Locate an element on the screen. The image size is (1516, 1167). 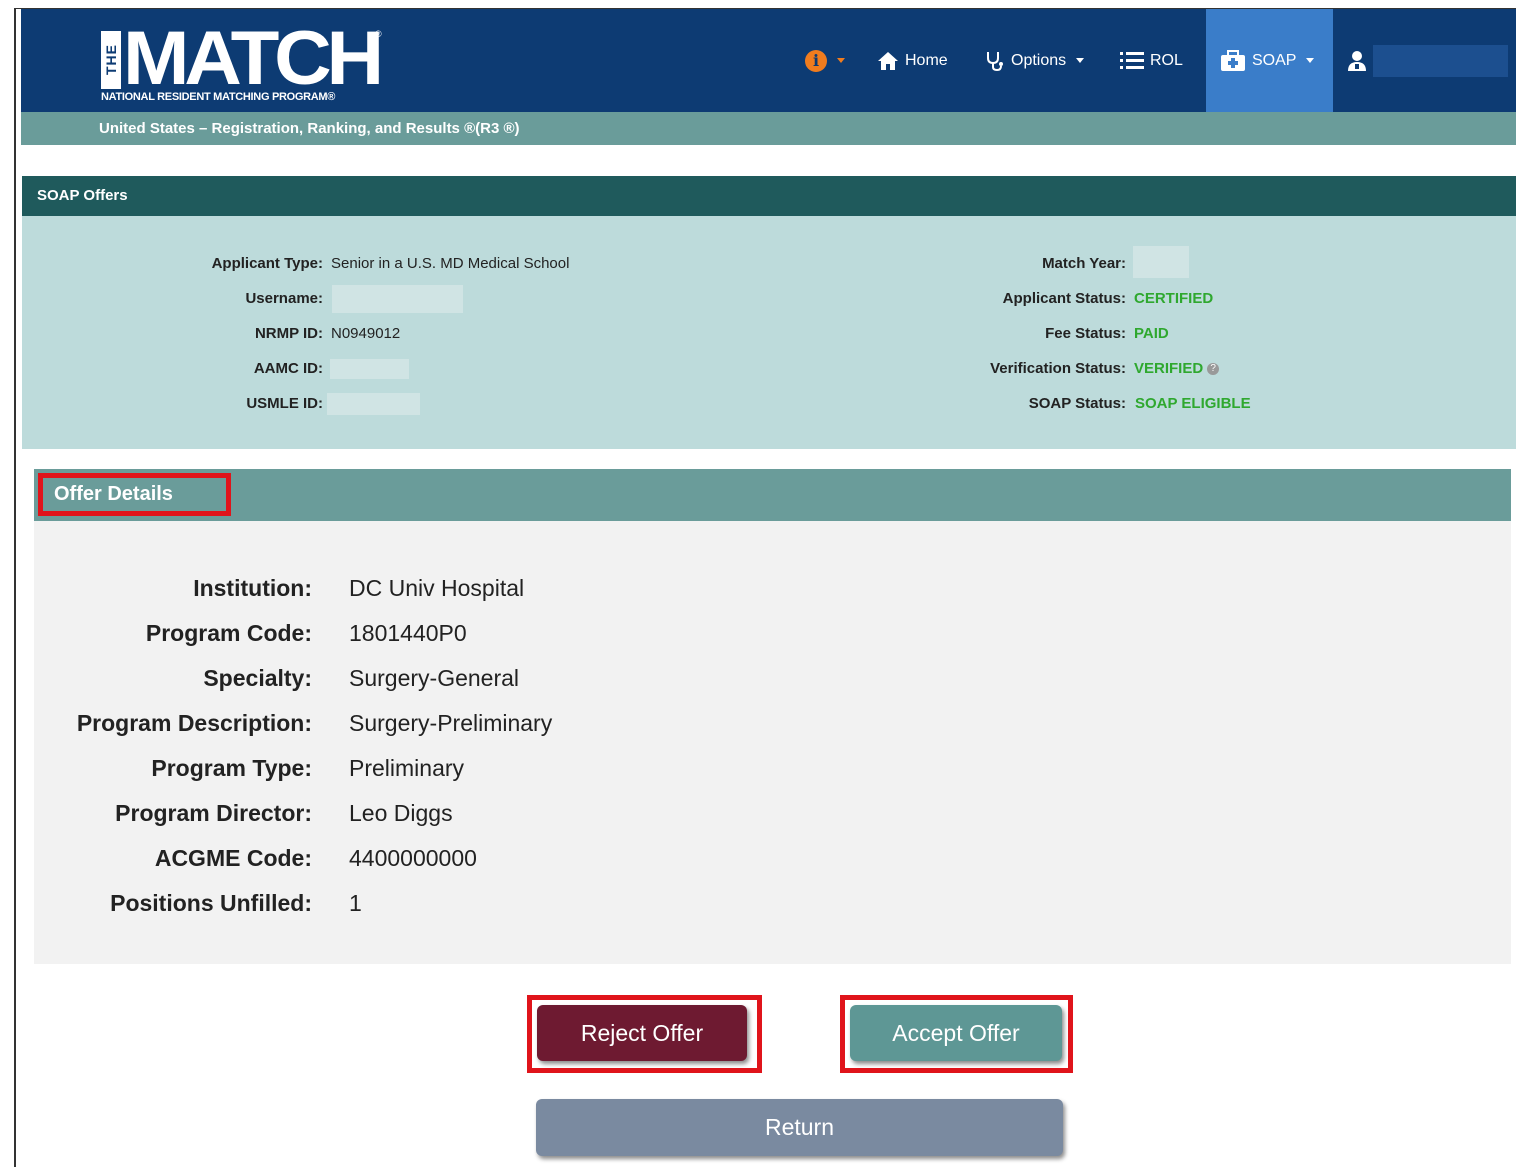
applicant-status-row: Applicant Status: CERTIFIED is located at coordinates (1022, 299).